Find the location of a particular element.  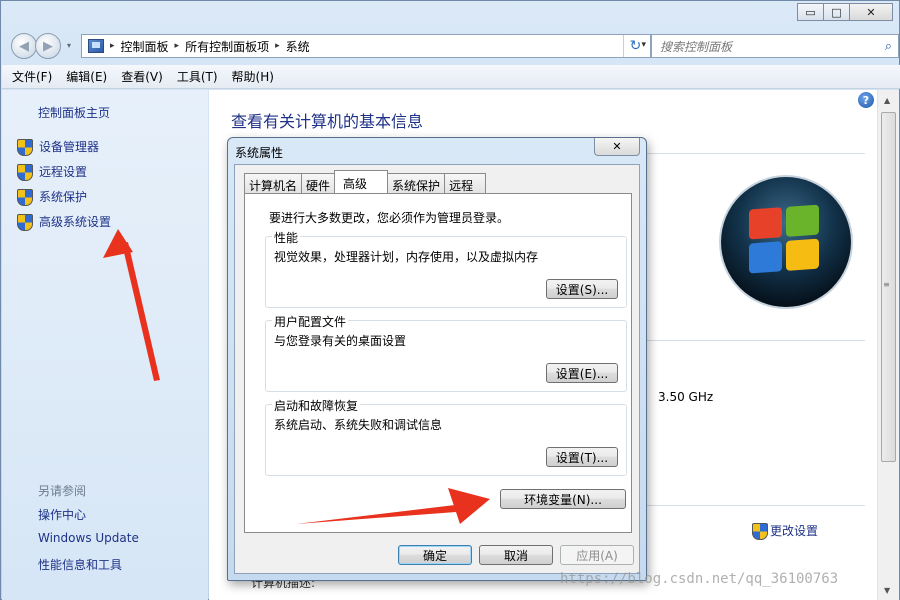

back-button: ◀ is located at coordinates (24, 46).